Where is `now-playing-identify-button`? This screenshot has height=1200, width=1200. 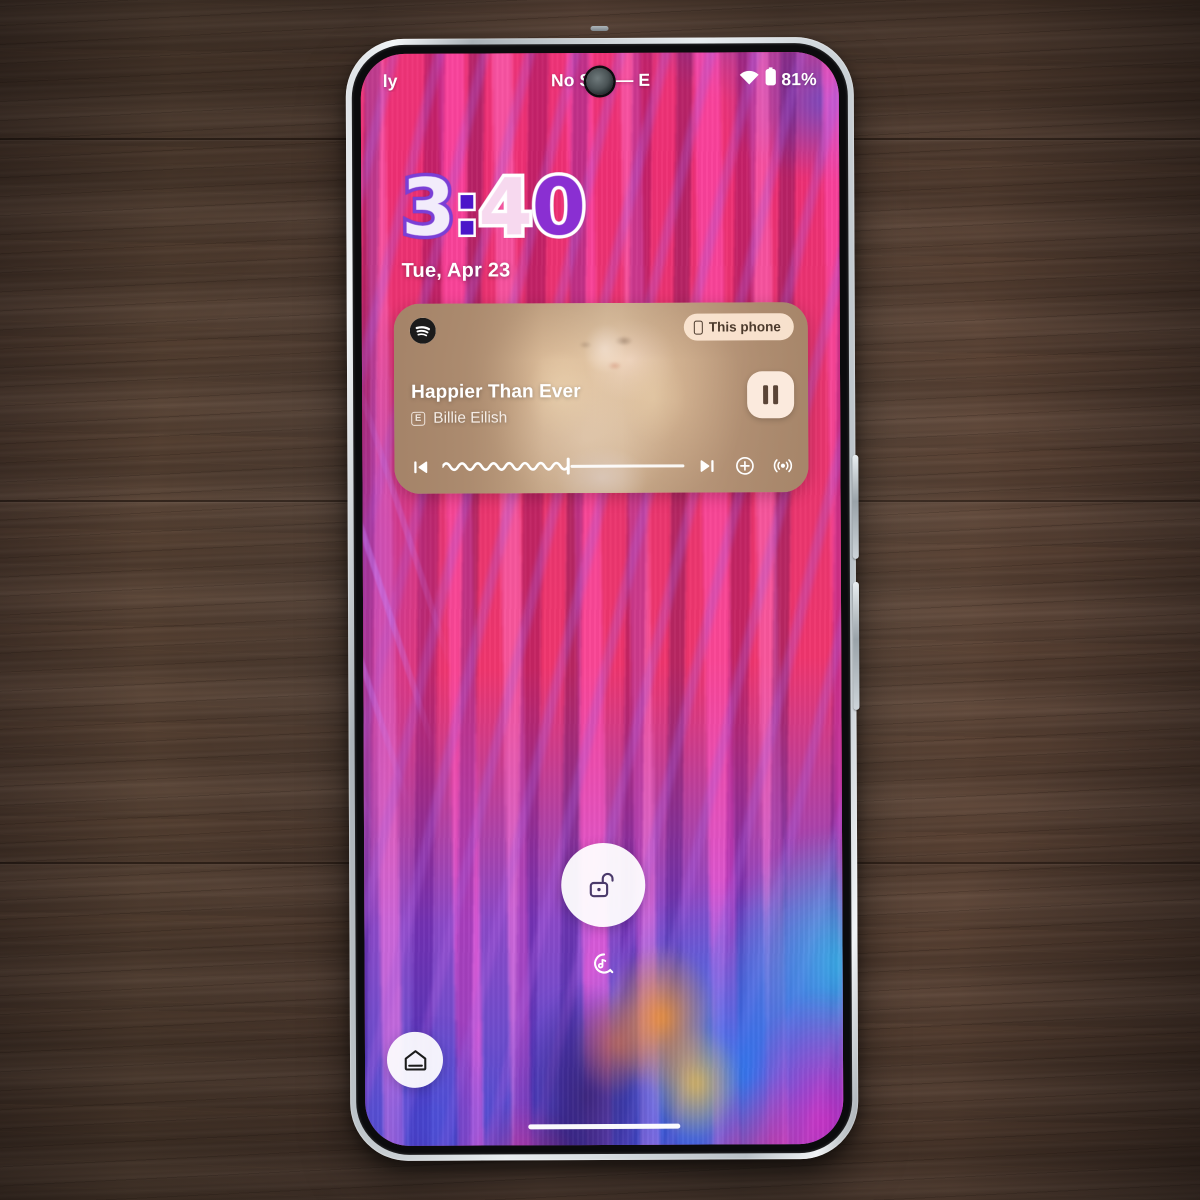 now-playing-identify-button is located at coordinates (604, 963).